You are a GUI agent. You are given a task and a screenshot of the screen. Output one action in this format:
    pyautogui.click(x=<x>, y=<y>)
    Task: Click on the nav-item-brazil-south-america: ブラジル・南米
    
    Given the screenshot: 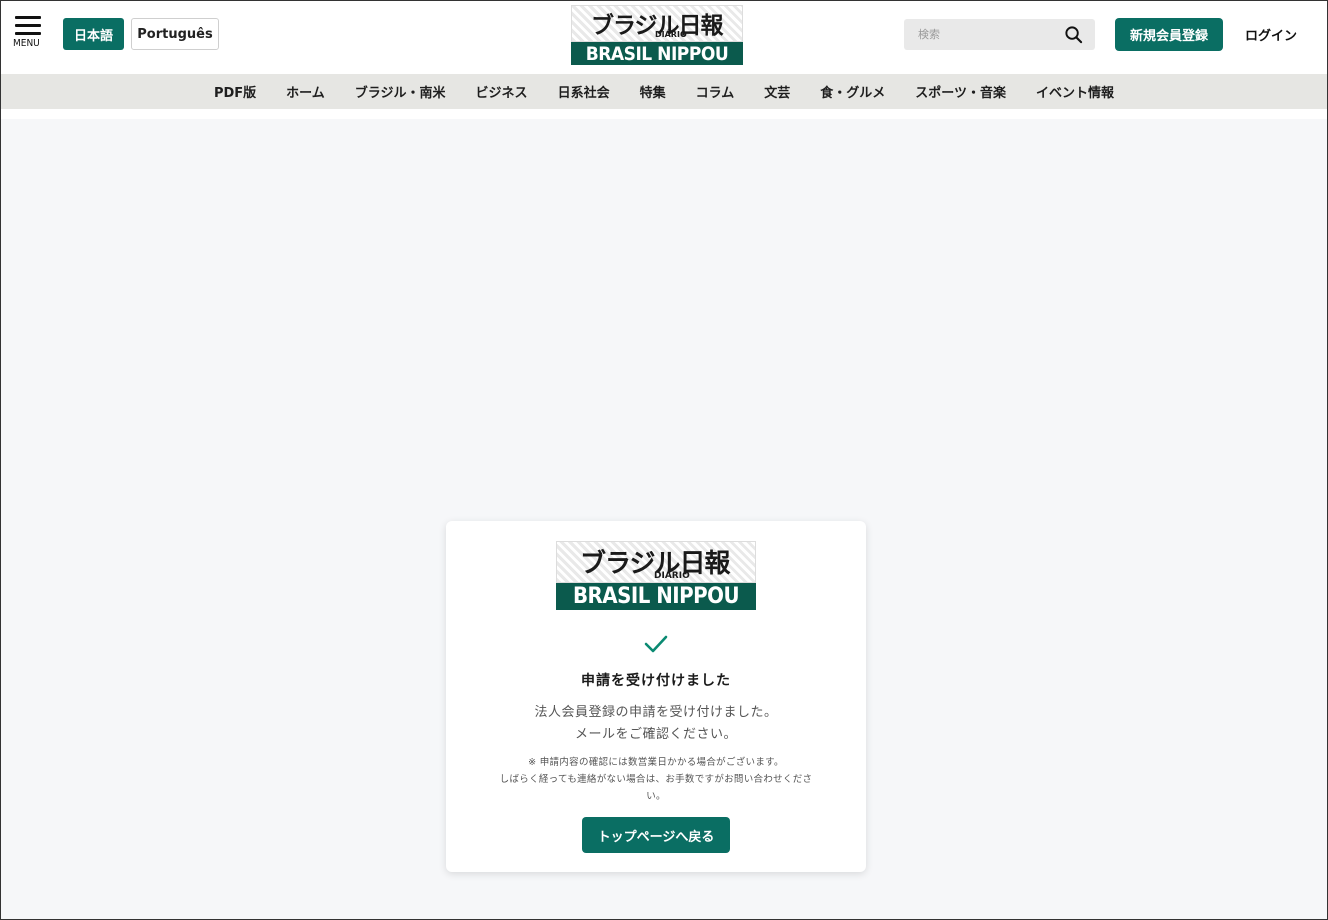 What is the action you would take?
    pyautogui.click(x=400, y=91)
    